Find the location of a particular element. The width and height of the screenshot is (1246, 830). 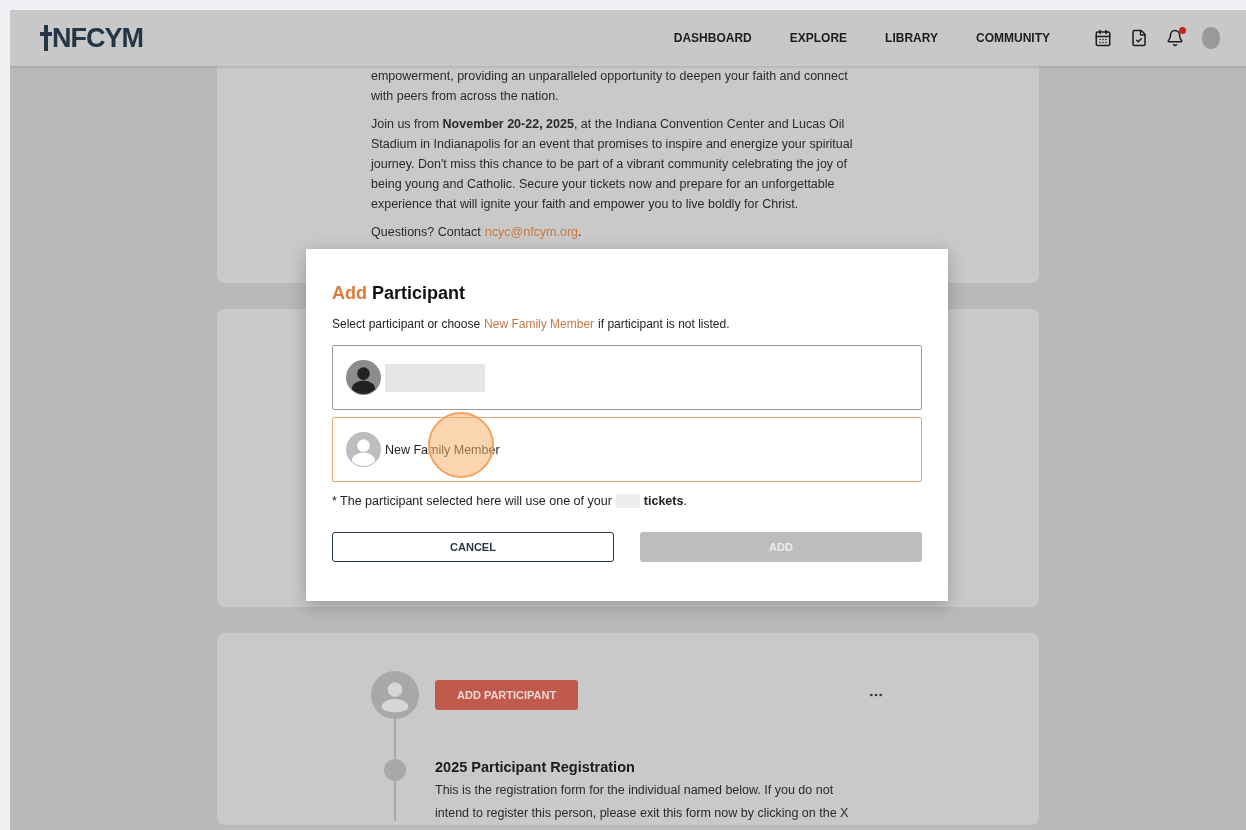

nfcym-logo: NFCYM is located at coordinates (91, 38).